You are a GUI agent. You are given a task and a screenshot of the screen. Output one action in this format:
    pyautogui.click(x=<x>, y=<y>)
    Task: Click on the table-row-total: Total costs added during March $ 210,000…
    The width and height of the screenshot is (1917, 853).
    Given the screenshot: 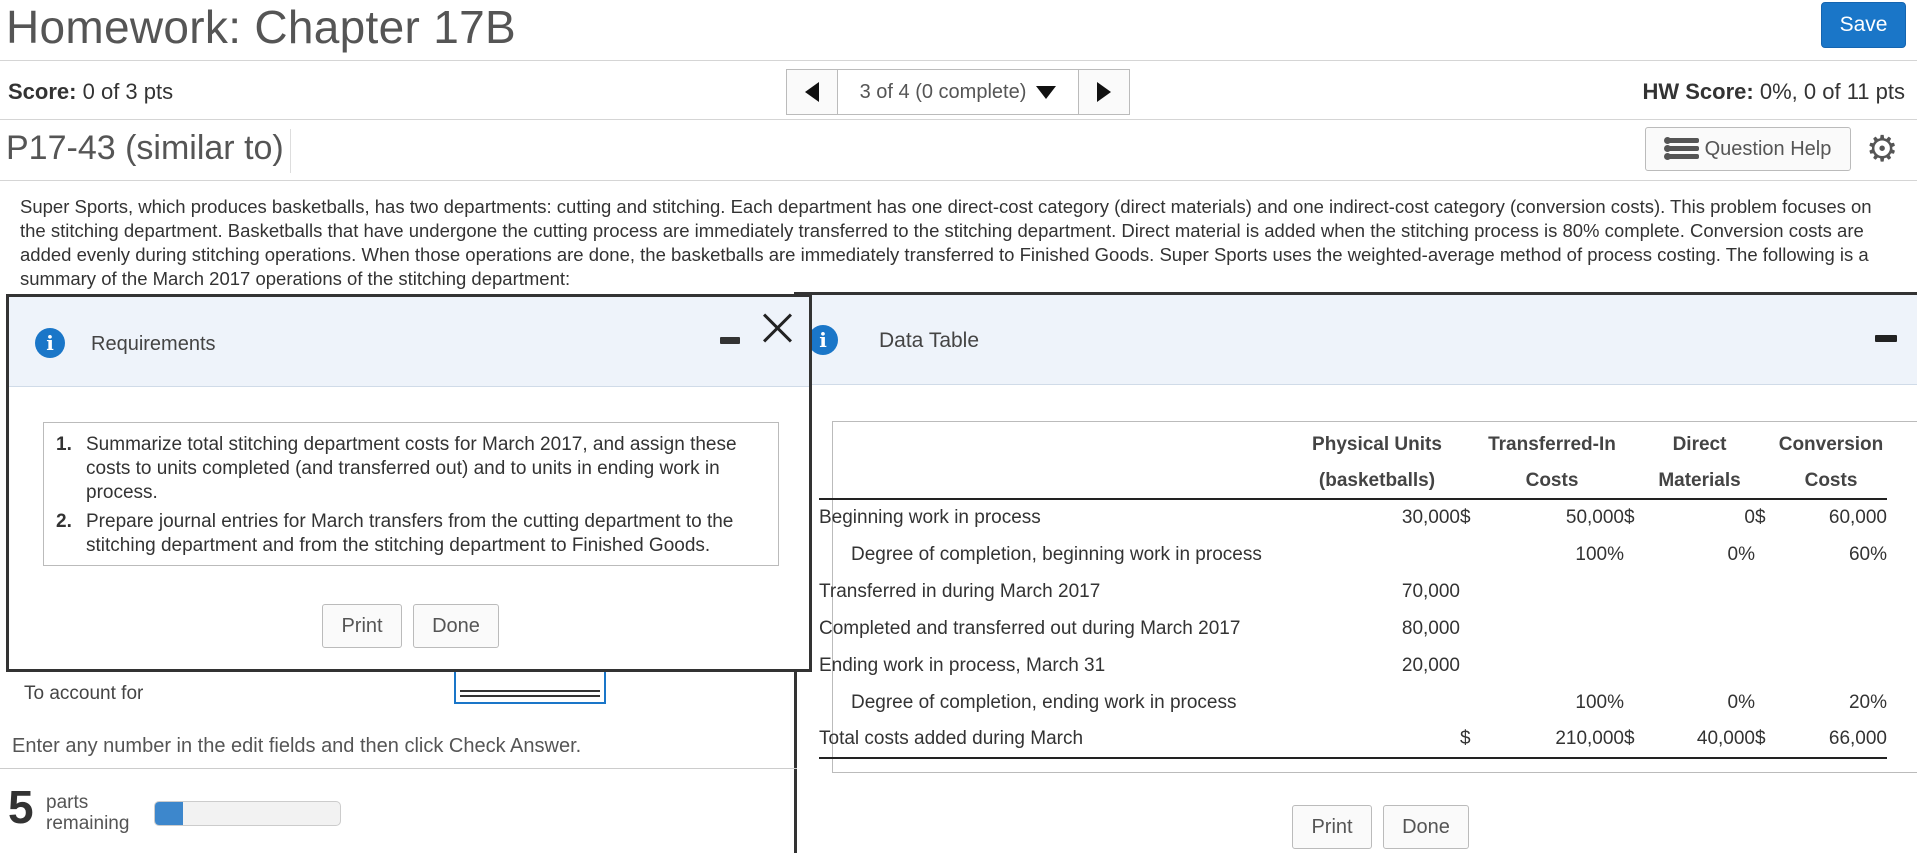 What is the action you would take?
    pyautogui.click(x=1353, y=740)
    